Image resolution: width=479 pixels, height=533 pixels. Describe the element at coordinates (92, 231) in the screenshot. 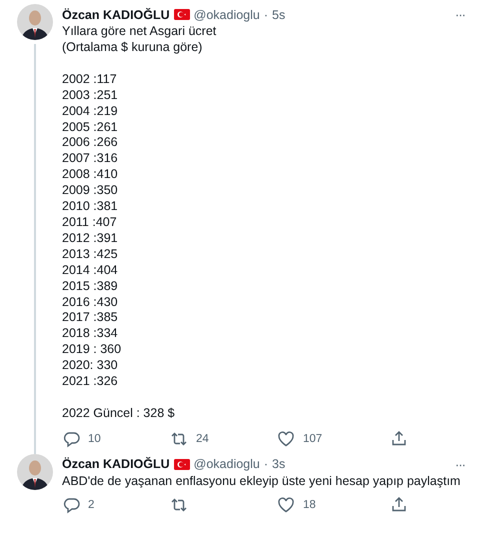

I see `tweet-text: 2002 :117 2003 :251 2004 :219 2005 :261 2006 :266 2007 :316 2008 :410 2009 :350 2010 :381 2011 :407 2012 :391 2013 :425 2014 :404 2015 :389 2016 :430 2017 :385 2018 :334 2019 : 360 2020: 330 2021 :326` at that location.